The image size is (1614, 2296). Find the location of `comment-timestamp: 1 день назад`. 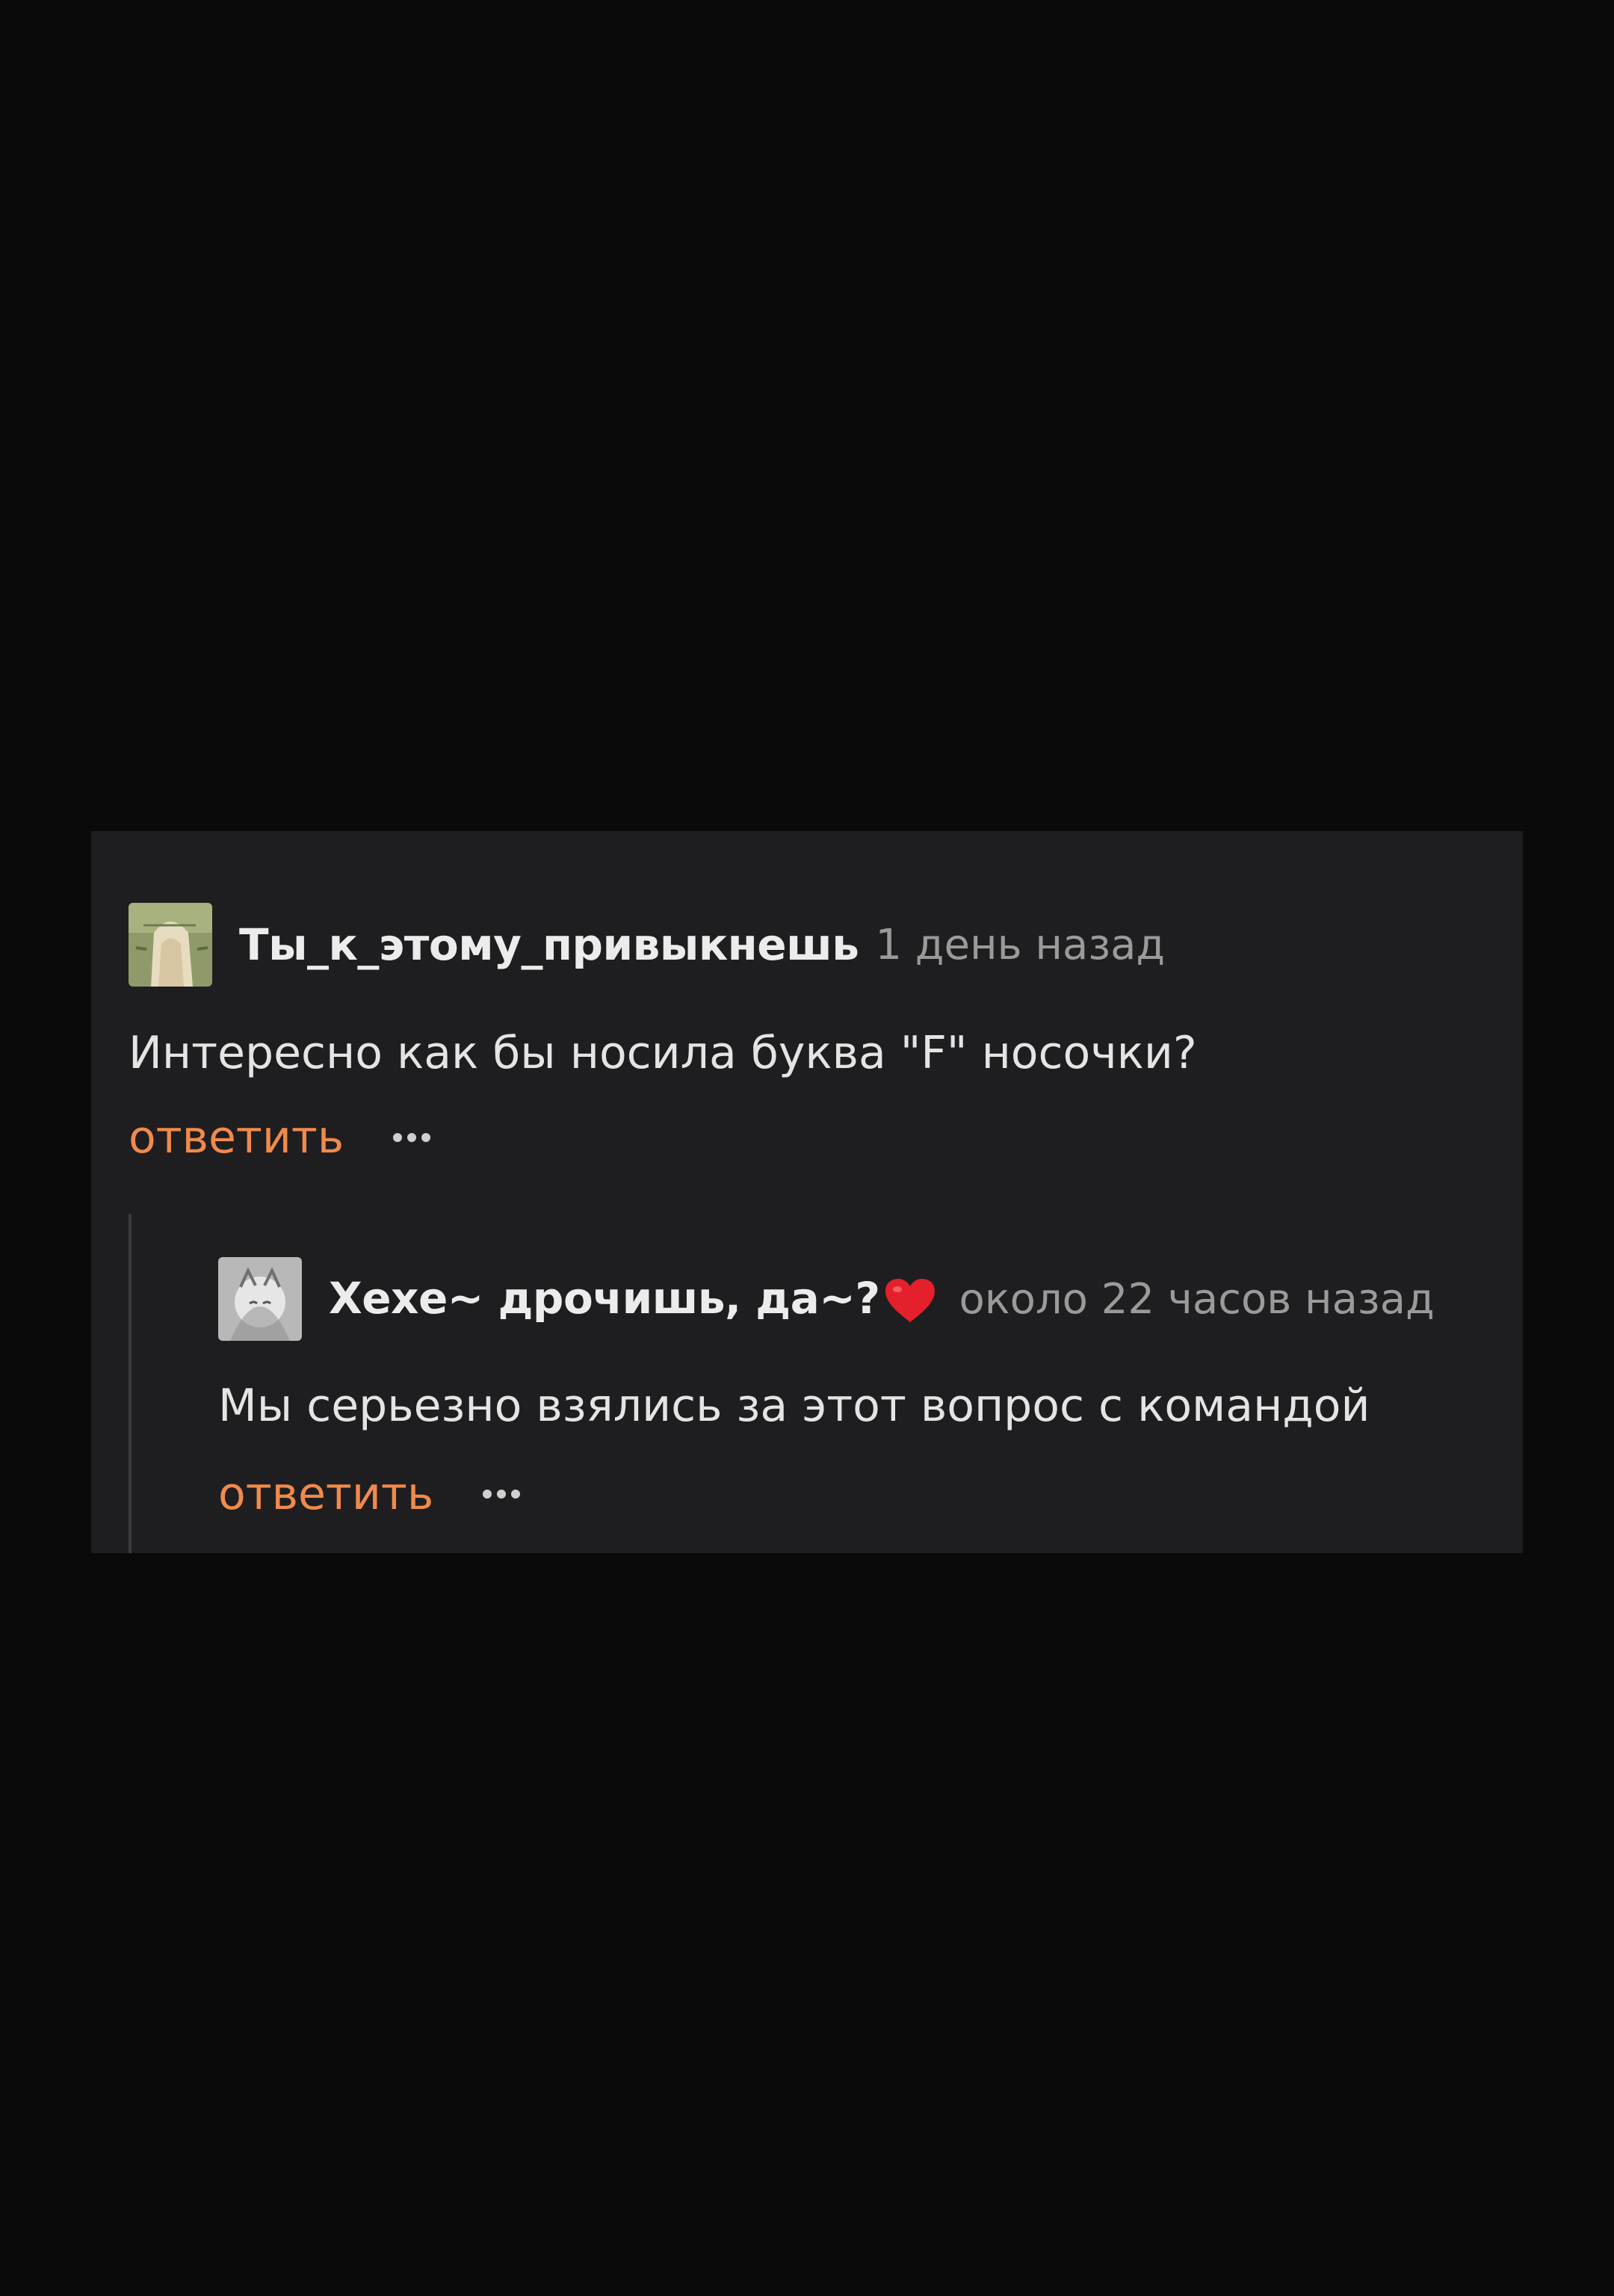

comment-timestamp: 1 день назад is located at coordinates (1020, 945).